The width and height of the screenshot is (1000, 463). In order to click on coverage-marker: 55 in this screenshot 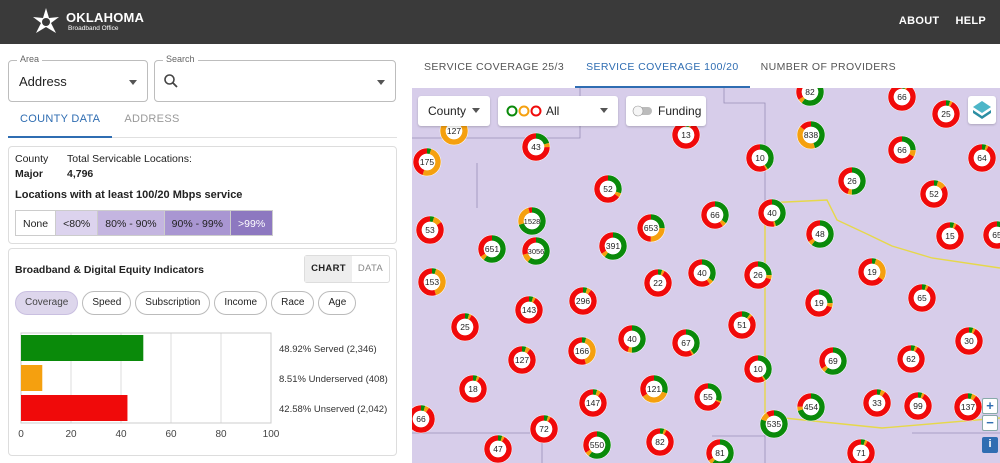, I will do `click(708, 397)`.